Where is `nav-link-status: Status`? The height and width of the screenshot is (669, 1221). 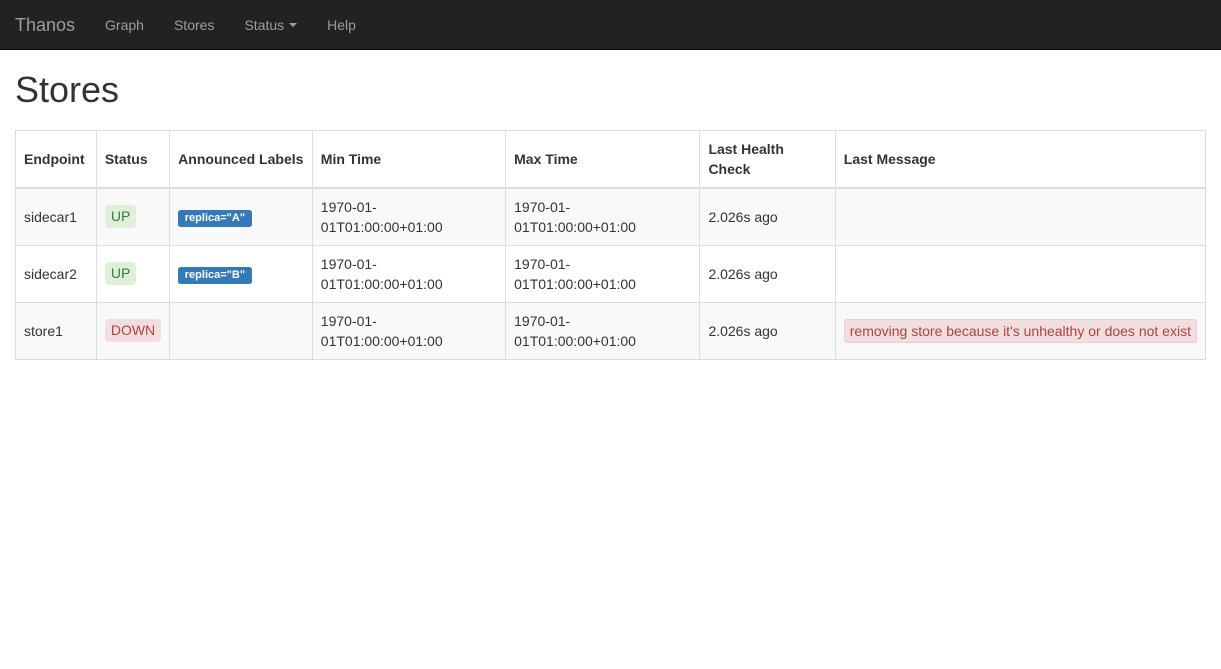 nav-link-status: Status is located at coordinates (270, 25).